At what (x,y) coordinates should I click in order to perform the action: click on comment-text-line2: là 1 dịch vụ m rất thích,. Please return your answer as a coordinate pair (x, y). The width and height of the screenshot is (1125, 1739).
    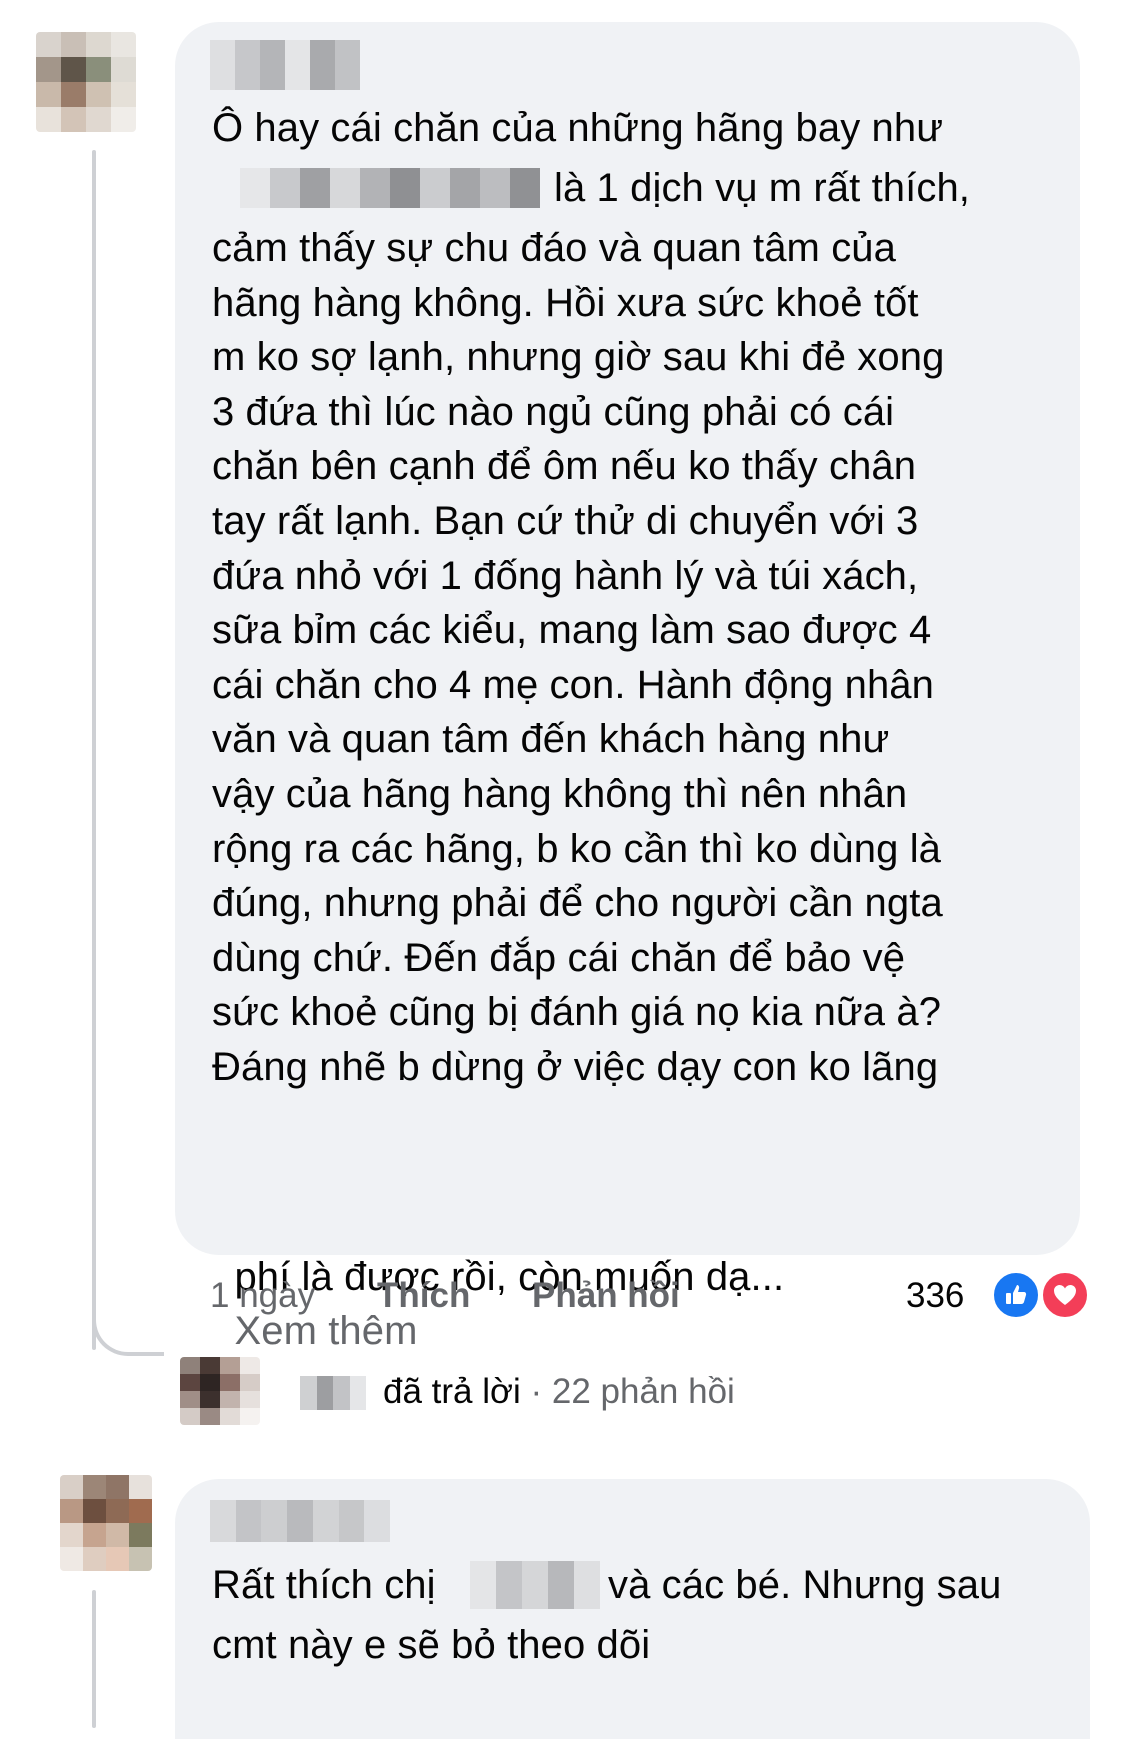
    Looking at the image, I should click on (762, 188).